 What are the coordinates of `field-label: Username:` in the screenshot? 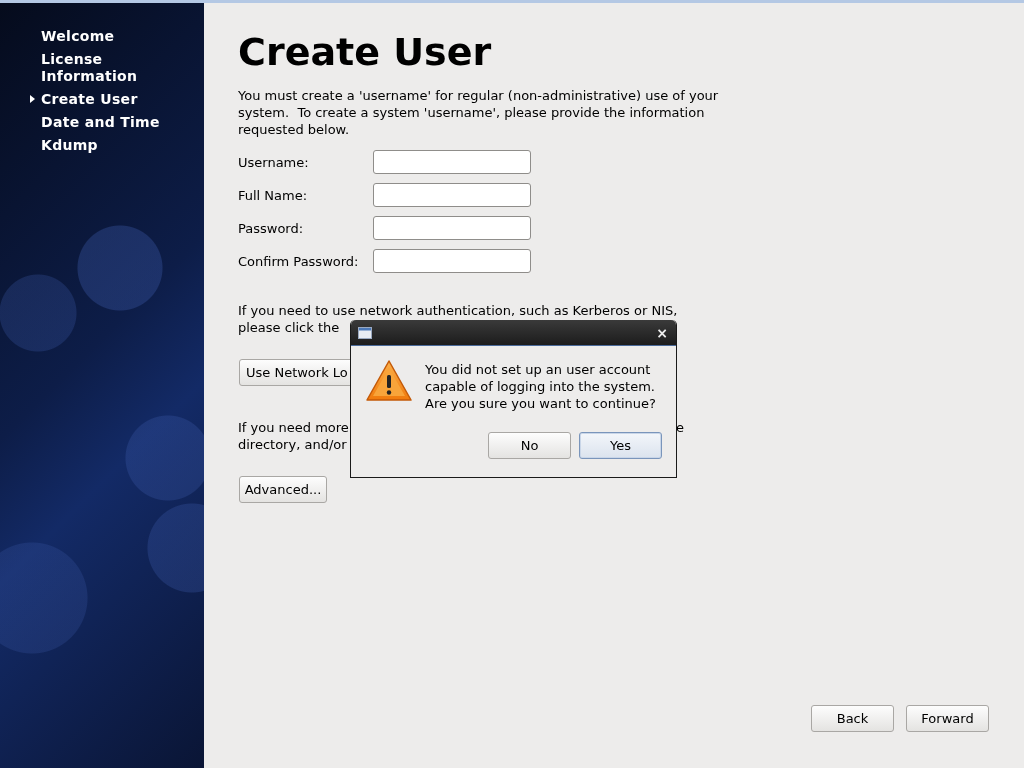 It's located at (274, 162).